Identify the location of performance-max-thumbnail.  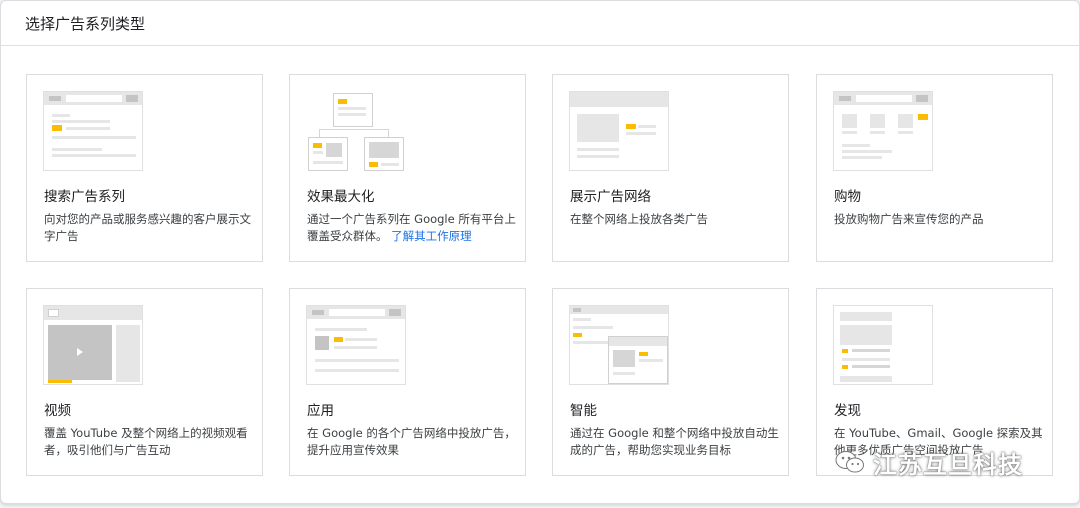
(356, 131).